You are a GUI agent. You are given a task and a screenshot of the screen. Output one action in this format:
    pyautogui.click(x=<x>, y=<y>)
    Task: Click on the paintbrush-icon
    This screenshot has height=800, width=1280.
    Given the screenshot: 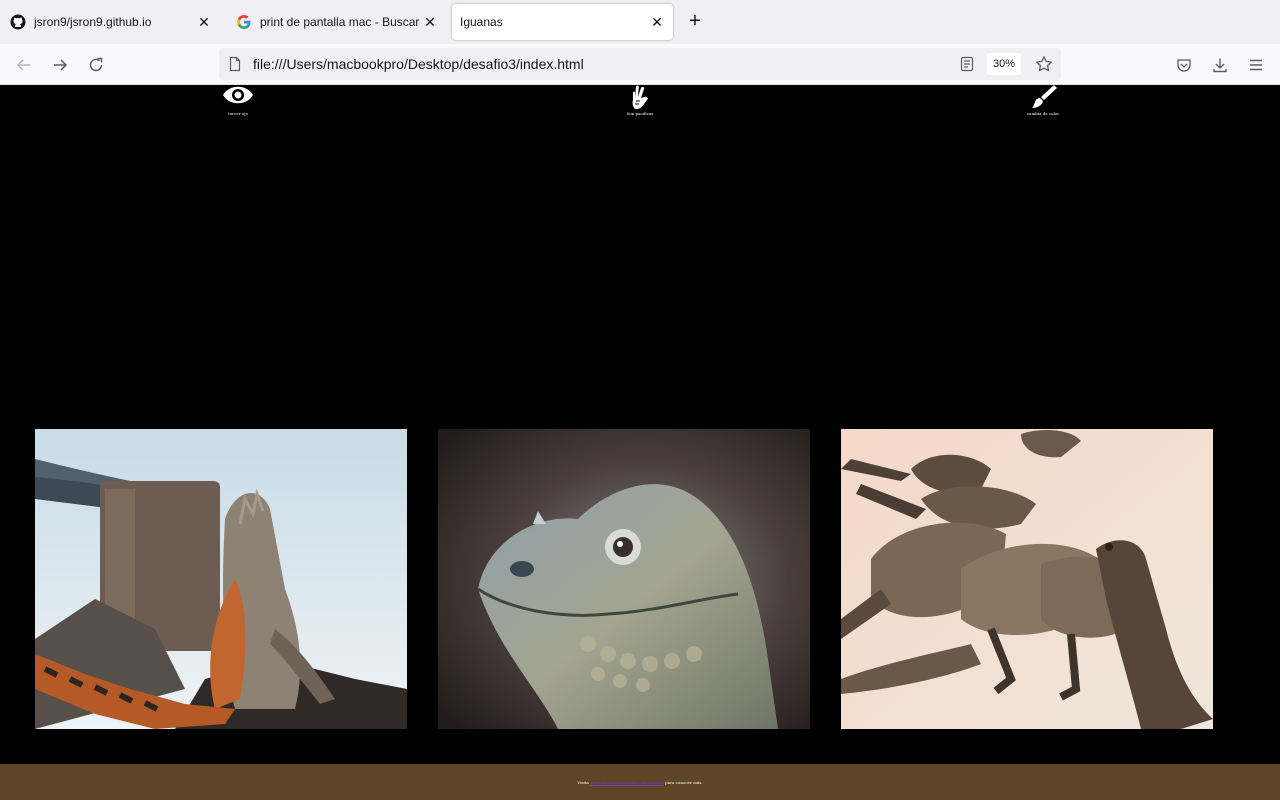 What is the action you would take?
    pyautogui.click(x=1044, y=96)
    